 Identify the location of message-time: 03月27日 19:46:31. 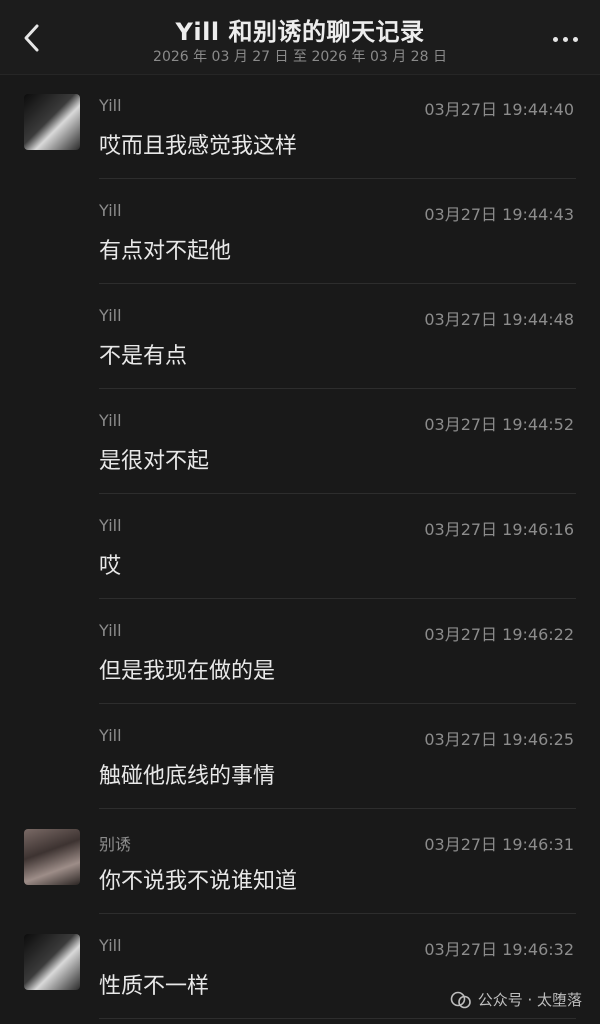
(499, 844).